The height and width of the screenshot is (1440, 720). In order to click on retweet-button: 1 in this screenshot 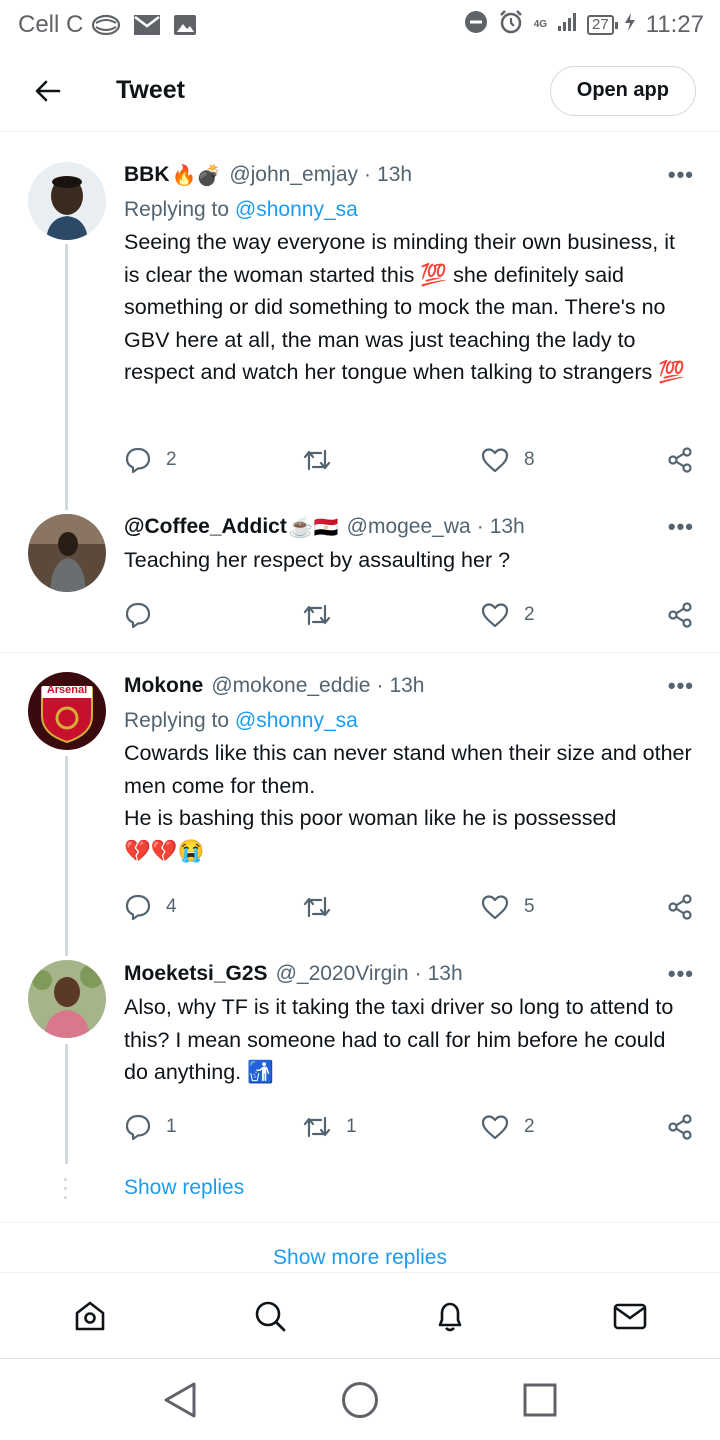, I will do `click(329, 1127)`.